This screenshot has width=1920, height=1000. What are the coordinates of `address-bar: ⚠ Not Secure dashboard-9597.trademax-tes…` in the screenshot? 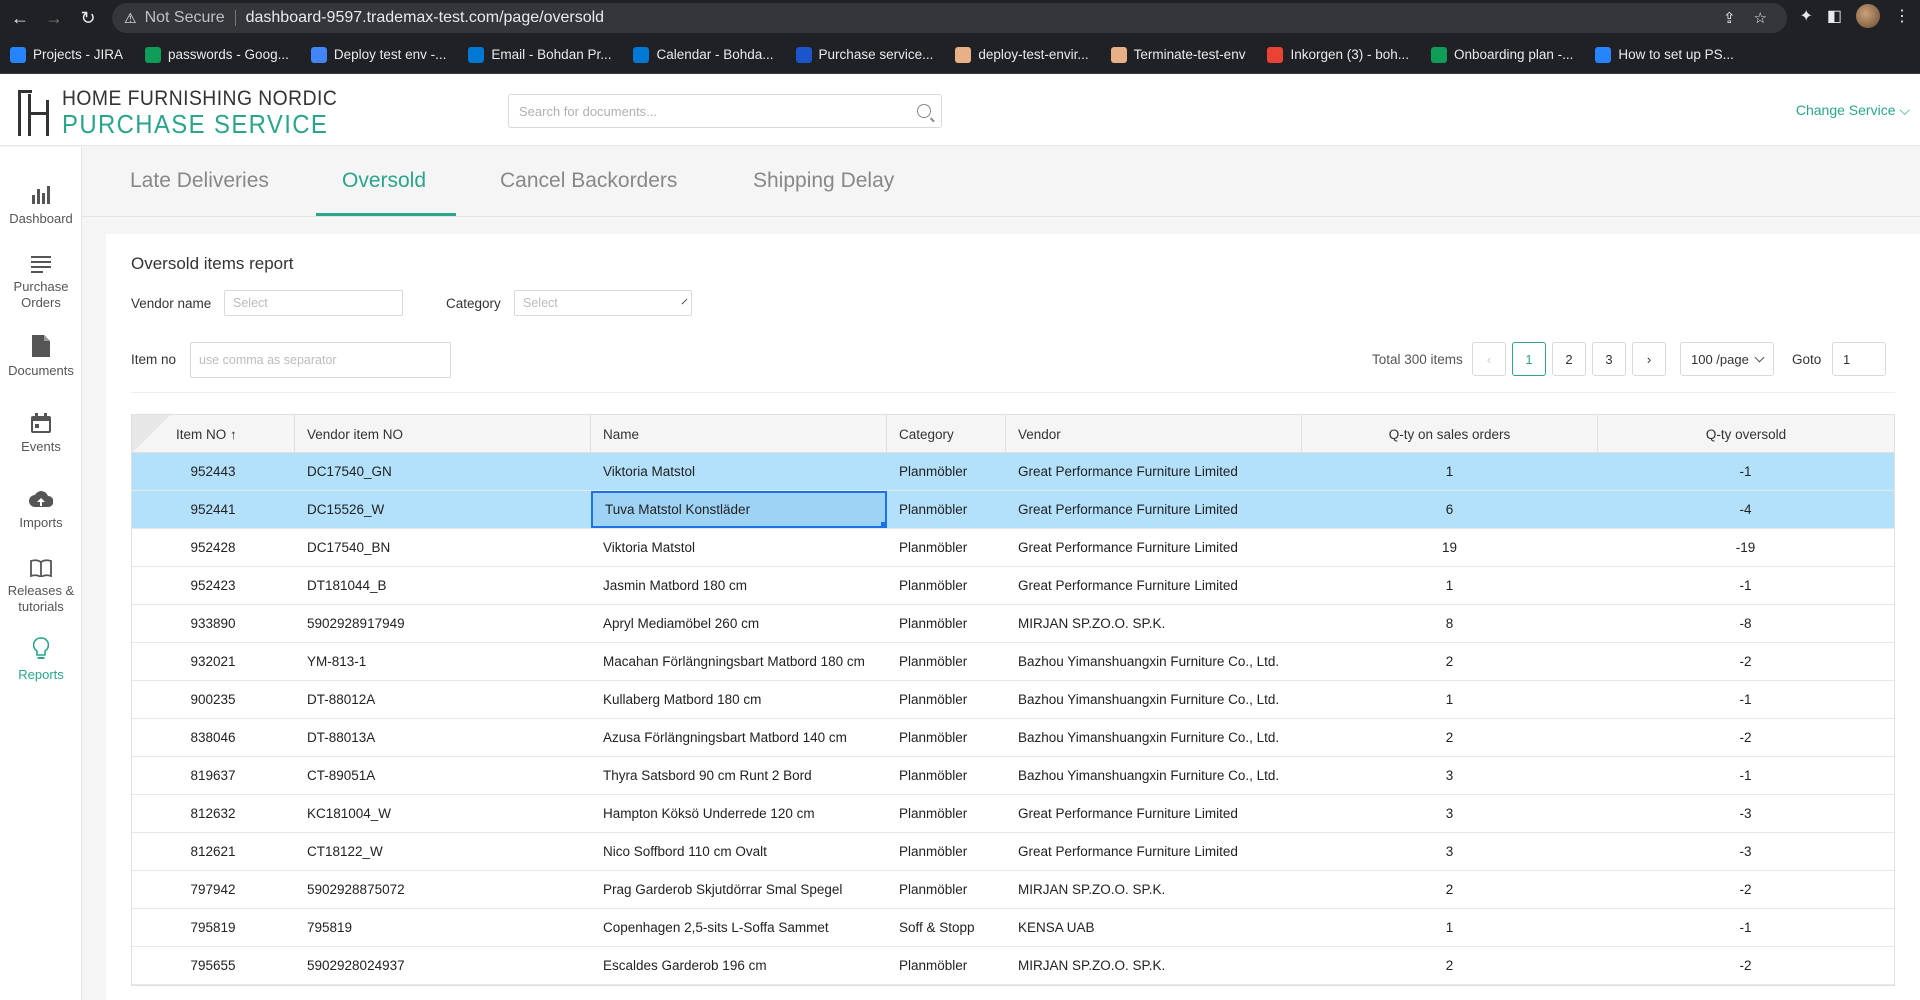 It's located at (949, 18).